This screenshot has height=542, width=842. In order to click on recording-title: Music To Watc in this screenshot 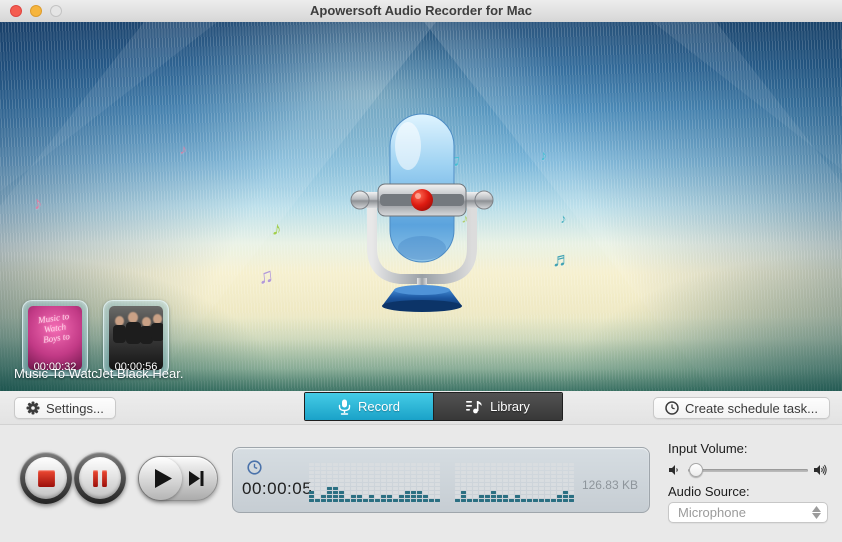, I will do `click(56, 373)`.